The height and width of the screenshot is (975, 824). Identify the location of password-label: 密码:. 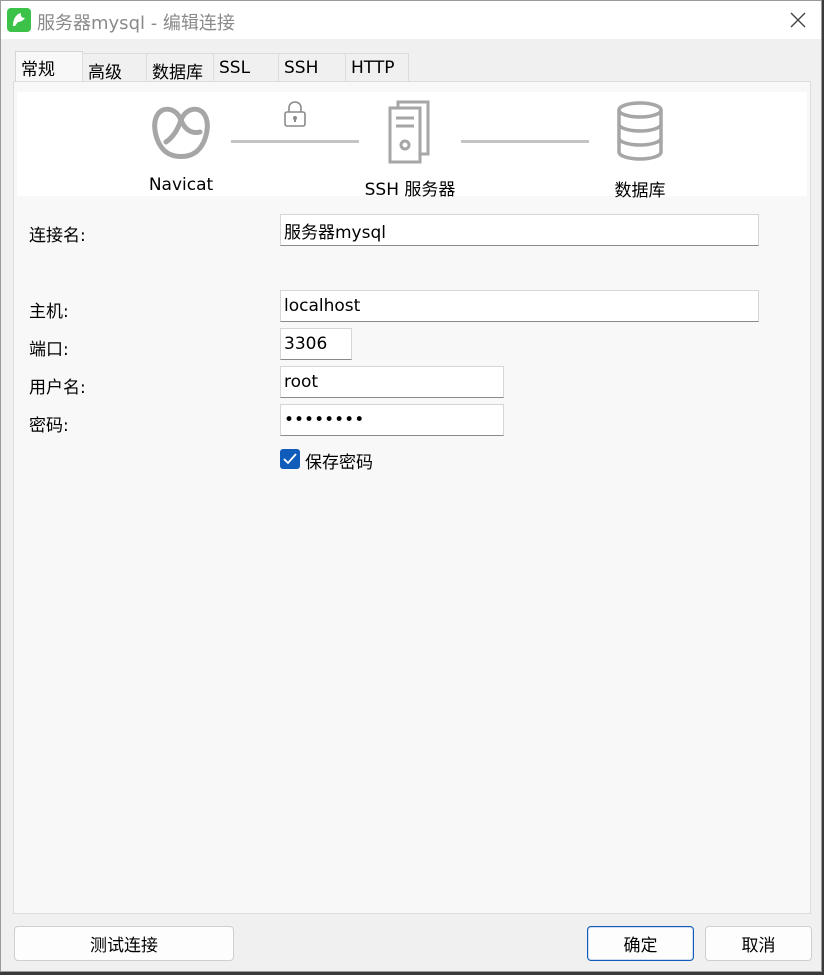
(49, 426).